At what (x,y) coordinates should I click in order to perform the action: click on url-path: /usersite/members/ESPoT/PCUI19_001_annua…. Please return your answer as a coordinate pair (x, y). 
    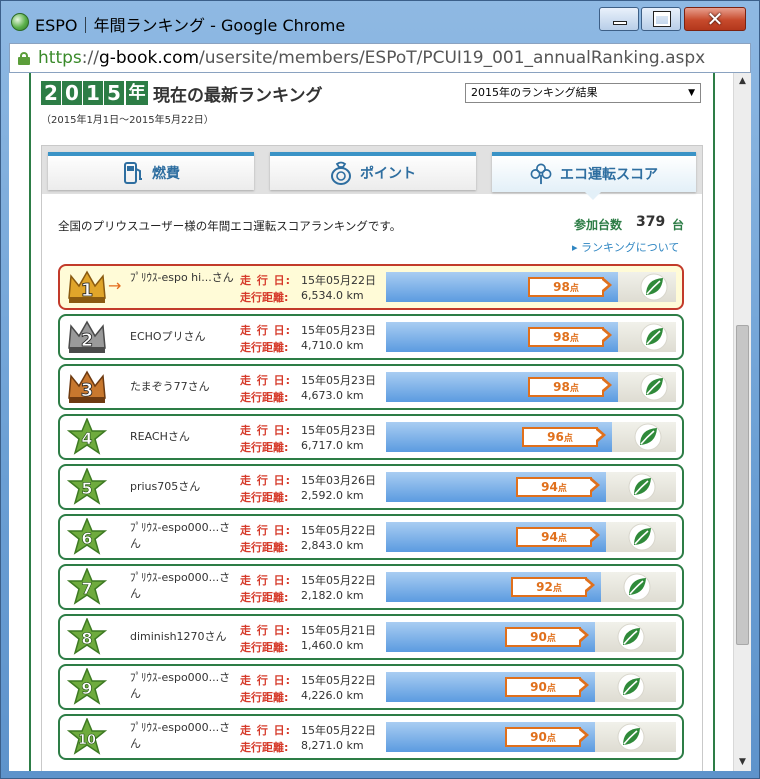
    Looking at the image, I should click on (452, 58).